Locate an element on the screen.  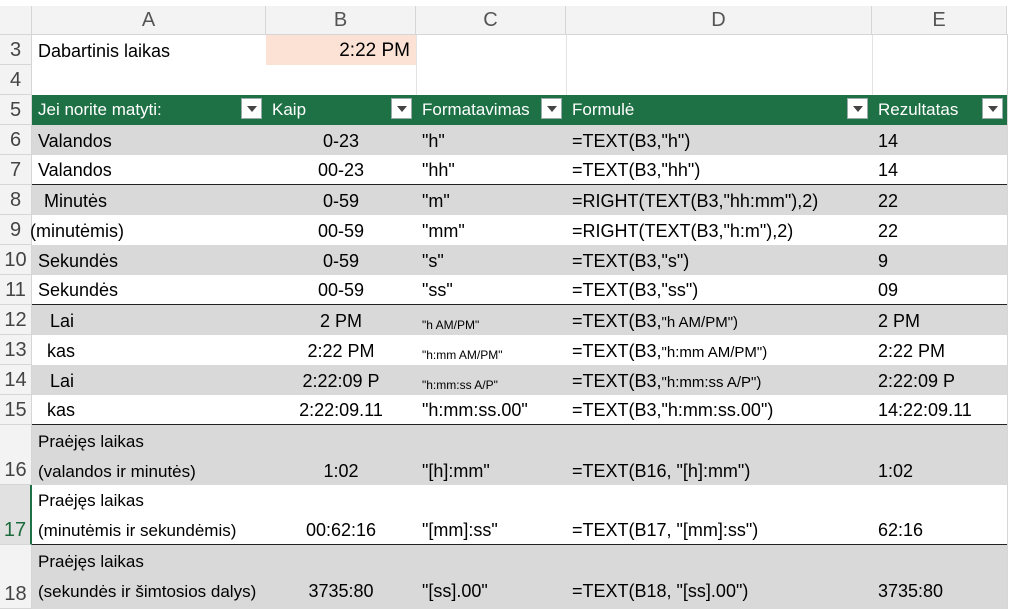
cell: "h:mm:ss A/P" is located at coordinates (491, 380).